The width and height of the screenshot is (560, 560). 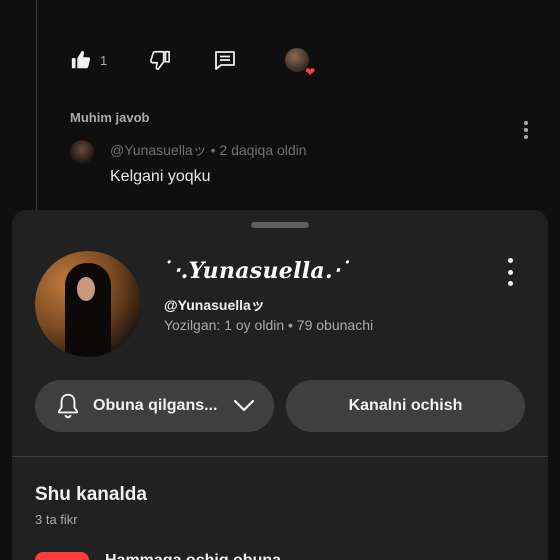 I want to click on bell-icon, so click(x=68, y=406).